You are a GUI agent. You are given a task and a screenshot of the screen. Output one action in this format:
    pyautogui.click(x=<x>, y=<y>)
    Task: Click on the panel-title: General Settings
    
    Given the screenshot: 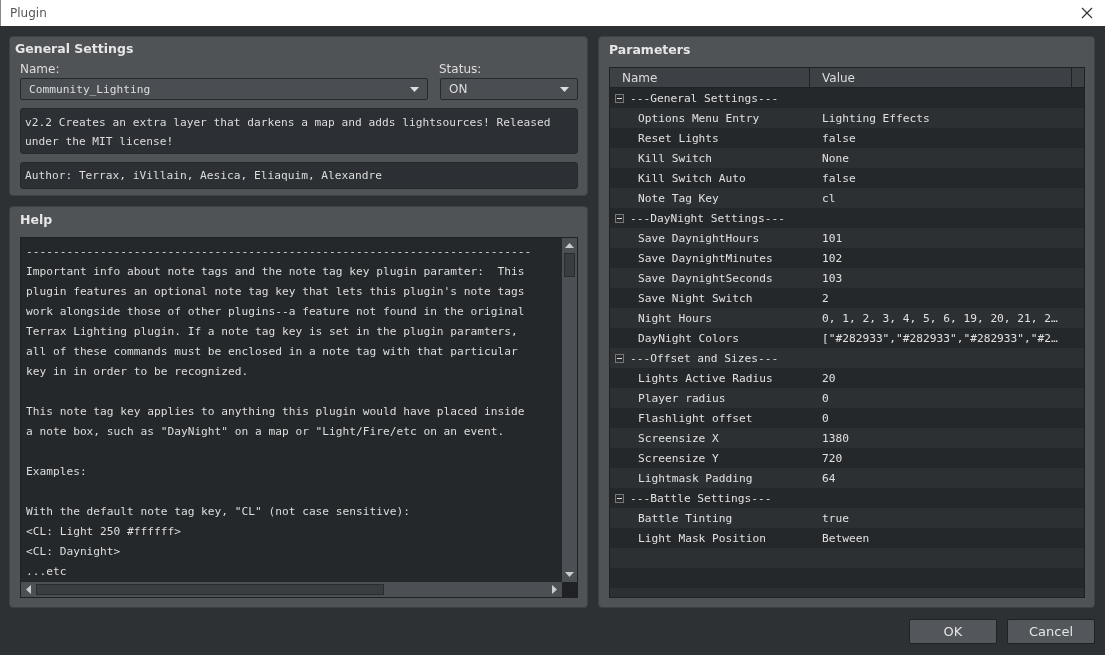 What is the action you would take?
    pyautogui.click(x=74, y=49)
    